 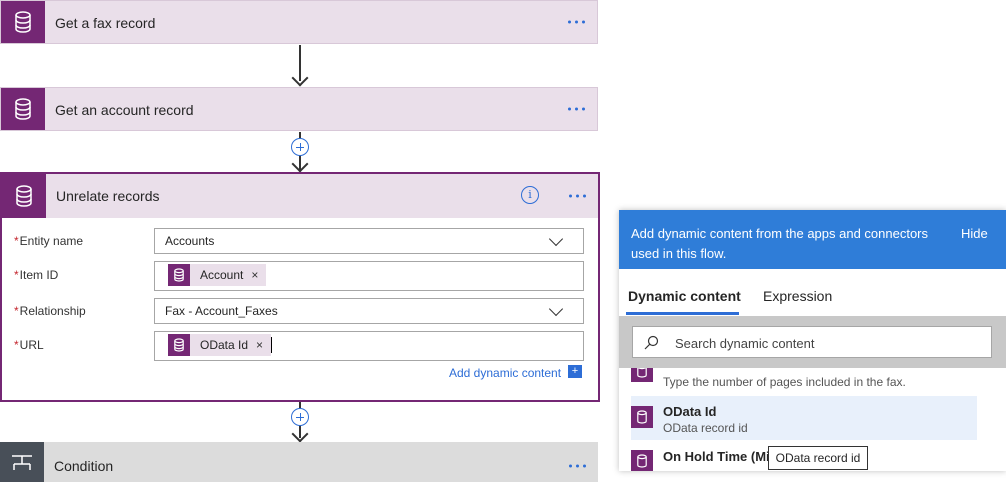 What do you see at coordinates (271, 345) in the screenshot?
I see `text-caret` at bounding box center [271, 345].